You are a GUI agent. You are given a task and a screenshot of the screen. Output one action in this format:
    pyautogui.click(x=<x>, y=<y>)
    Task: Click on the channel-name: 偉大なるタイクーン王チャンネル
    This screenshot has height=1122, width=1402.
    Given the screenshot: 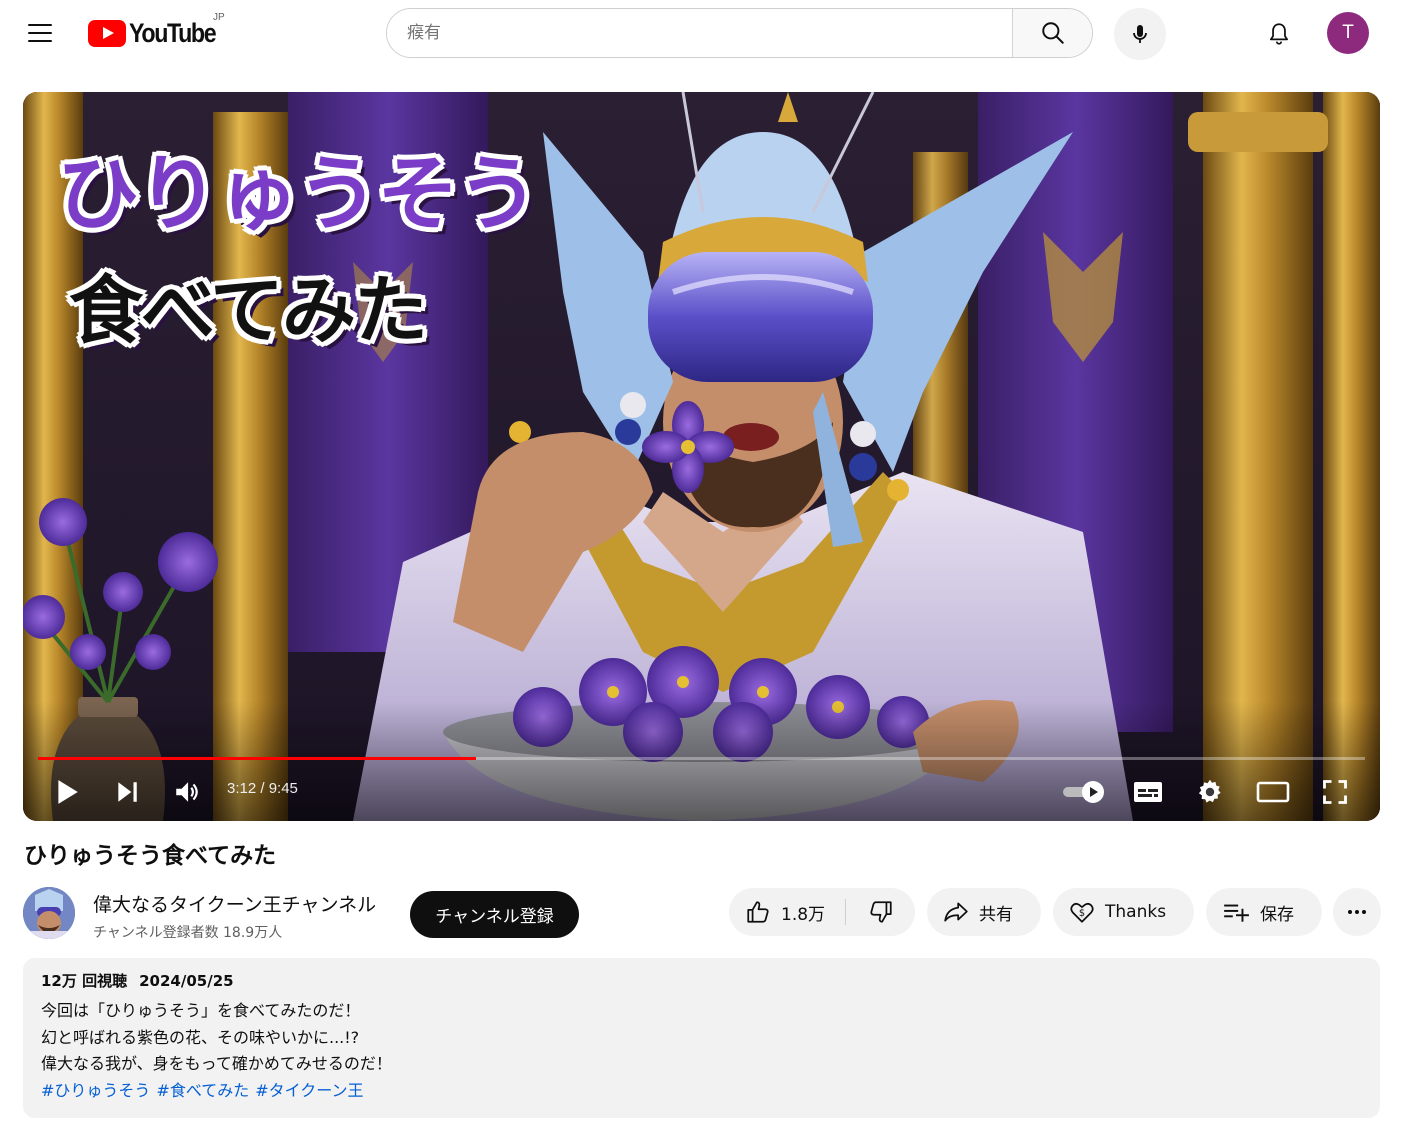 What is the action you would take?
    pyautogui.click(x=234, y=903)
    